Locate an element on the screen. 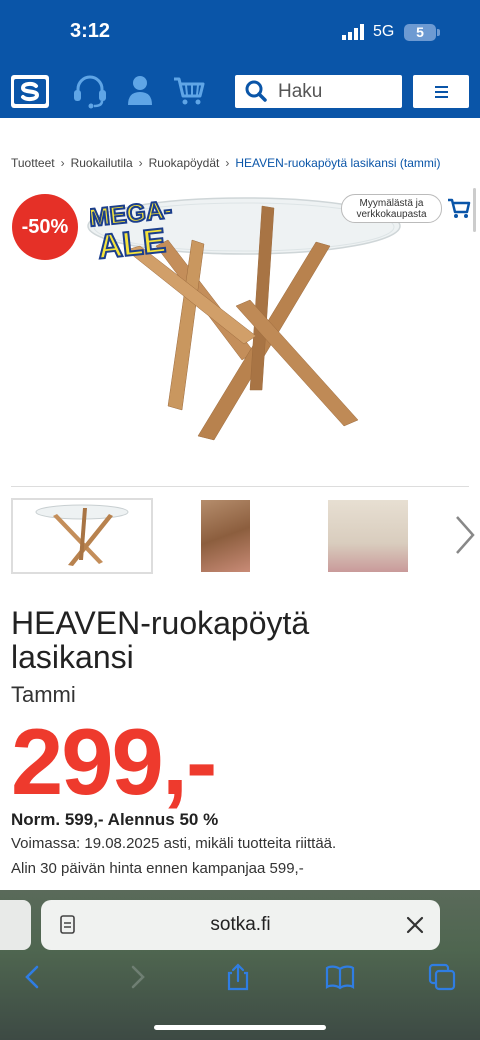  status-time: 3:12 is located at coordinates (90, 31).